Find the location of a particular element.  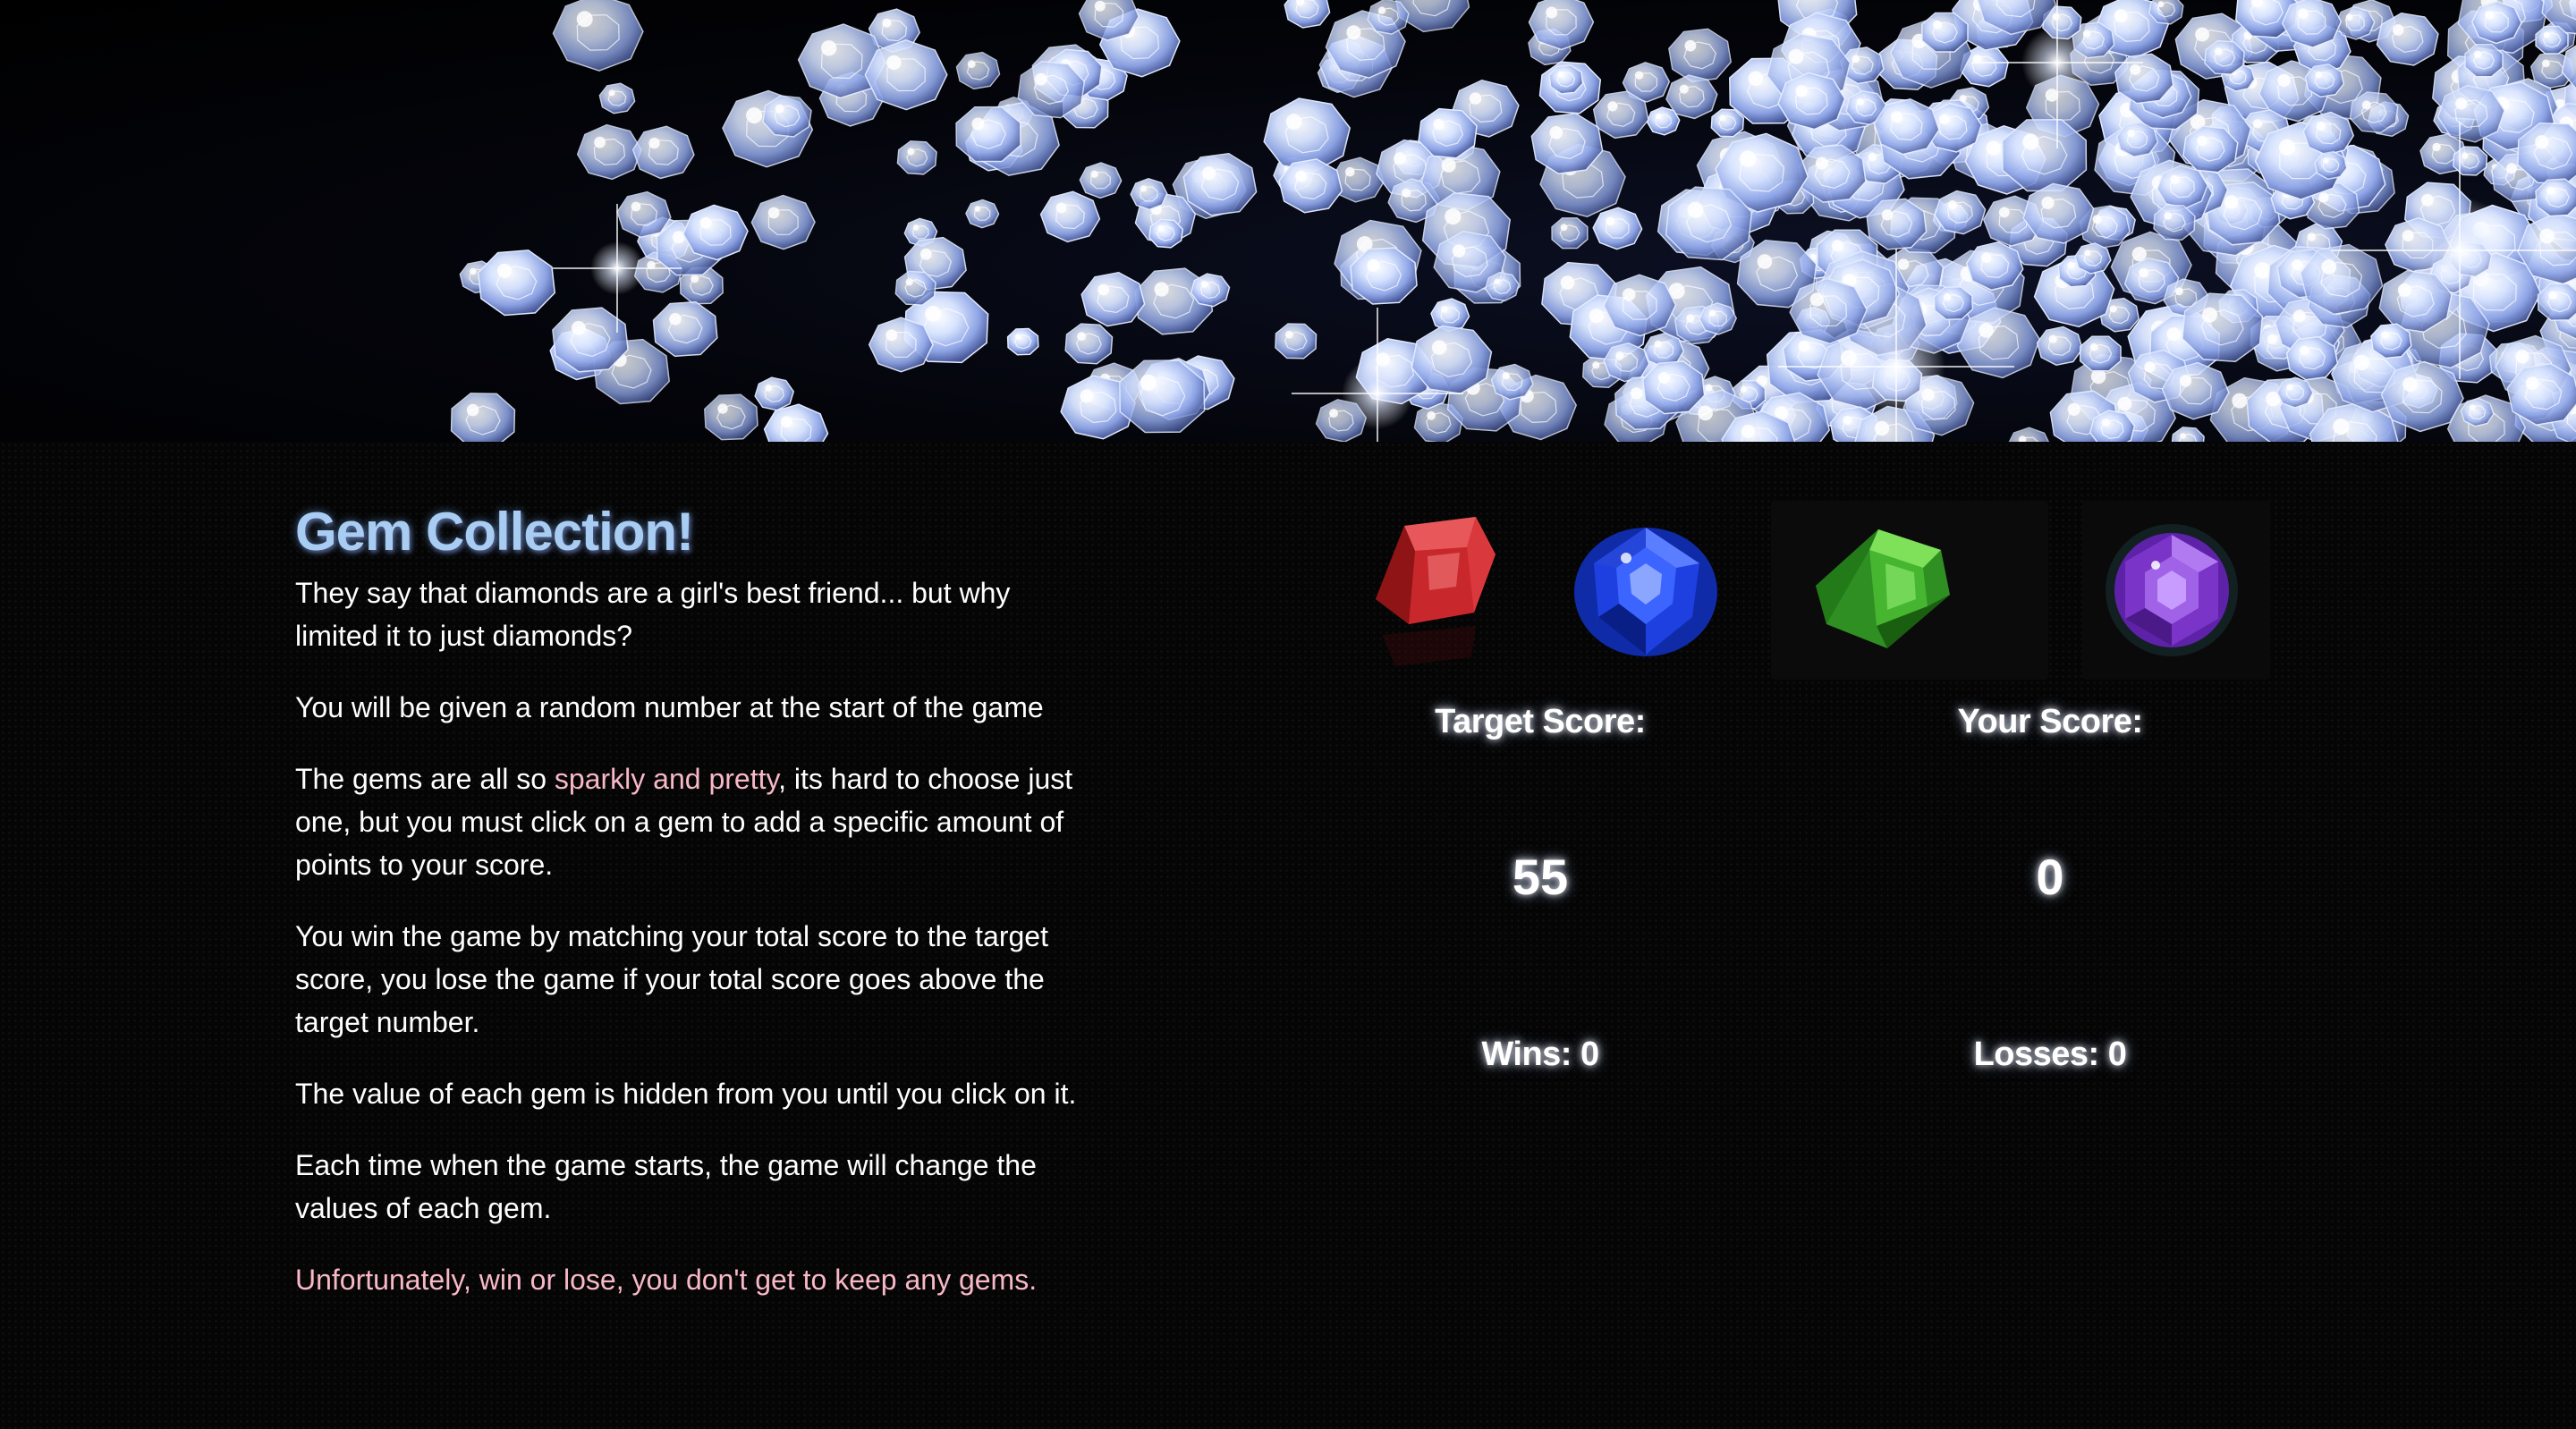

sapphire-gem-icon is located at coordinates (1645, 592).